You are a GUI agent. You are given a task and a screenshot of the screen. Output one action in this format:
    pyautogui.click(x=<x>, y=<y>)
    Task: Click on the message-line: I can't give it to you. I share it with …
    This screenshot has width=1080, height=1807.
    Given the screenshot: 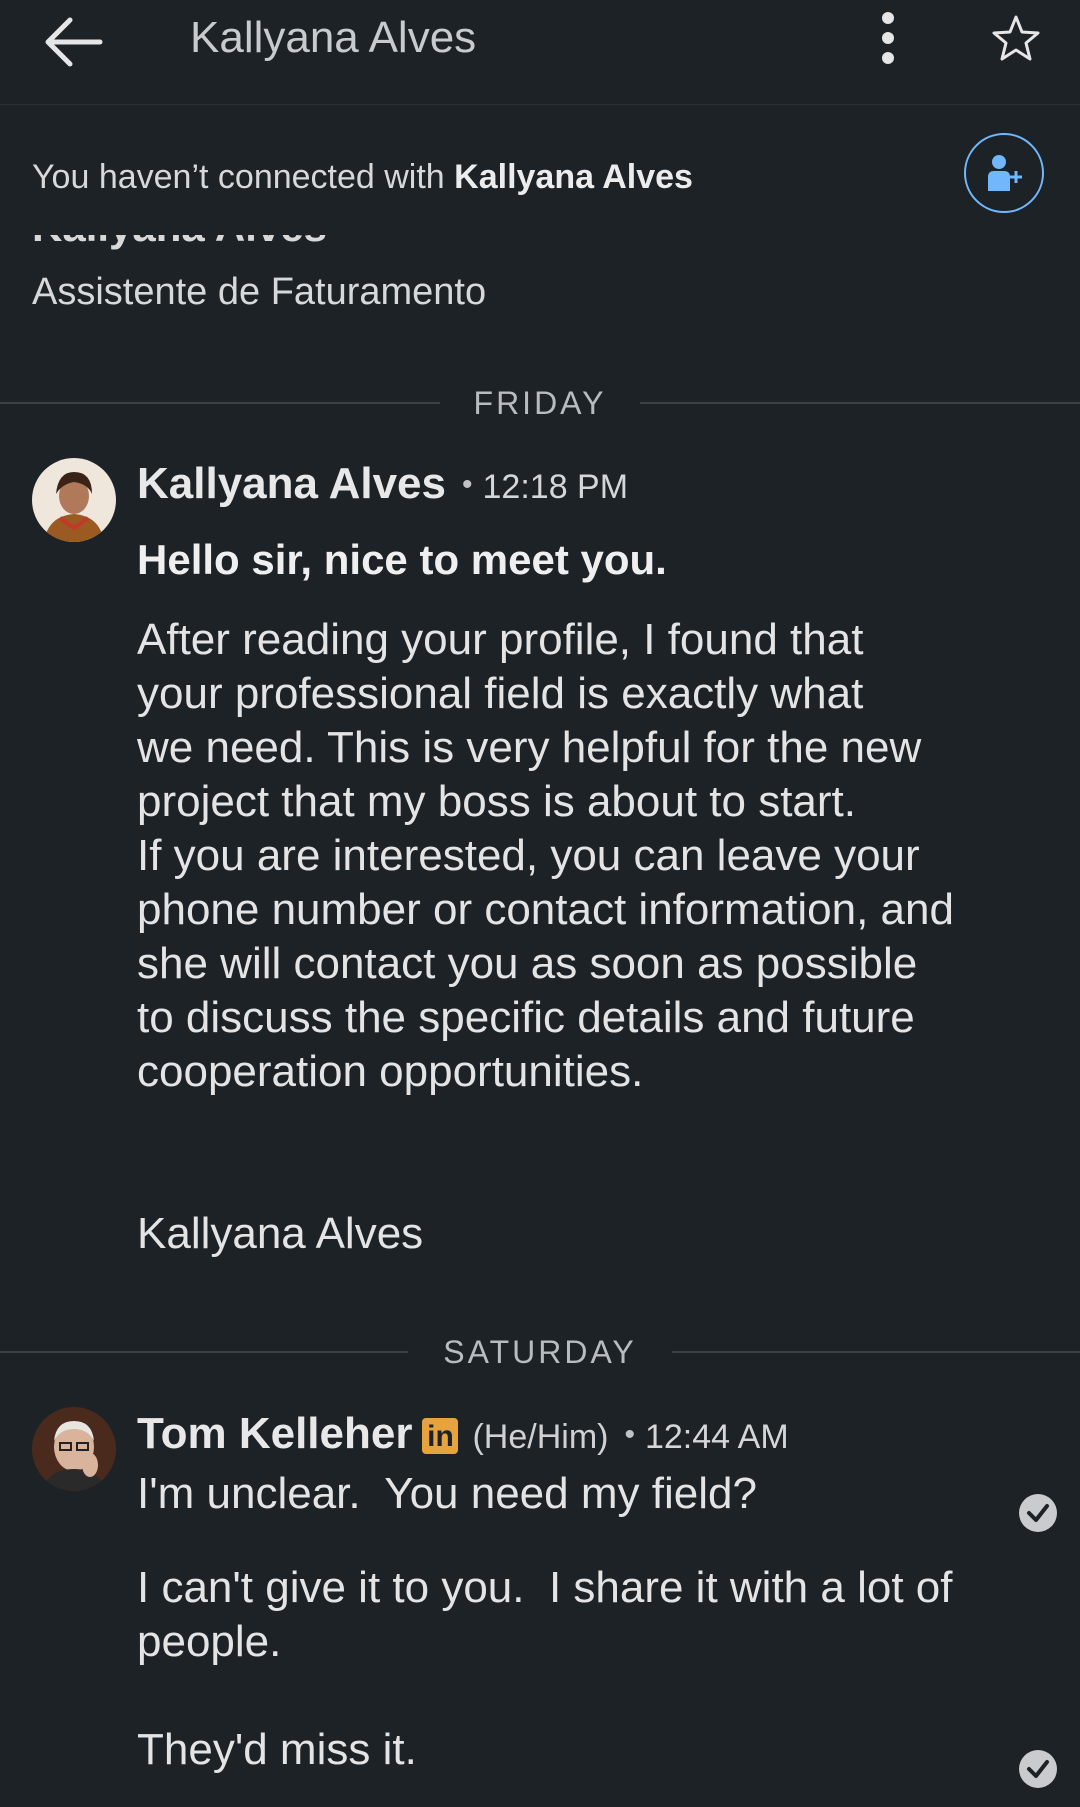 What is the action you would take?
    pyautogui.click(x=545, y=1614)
    